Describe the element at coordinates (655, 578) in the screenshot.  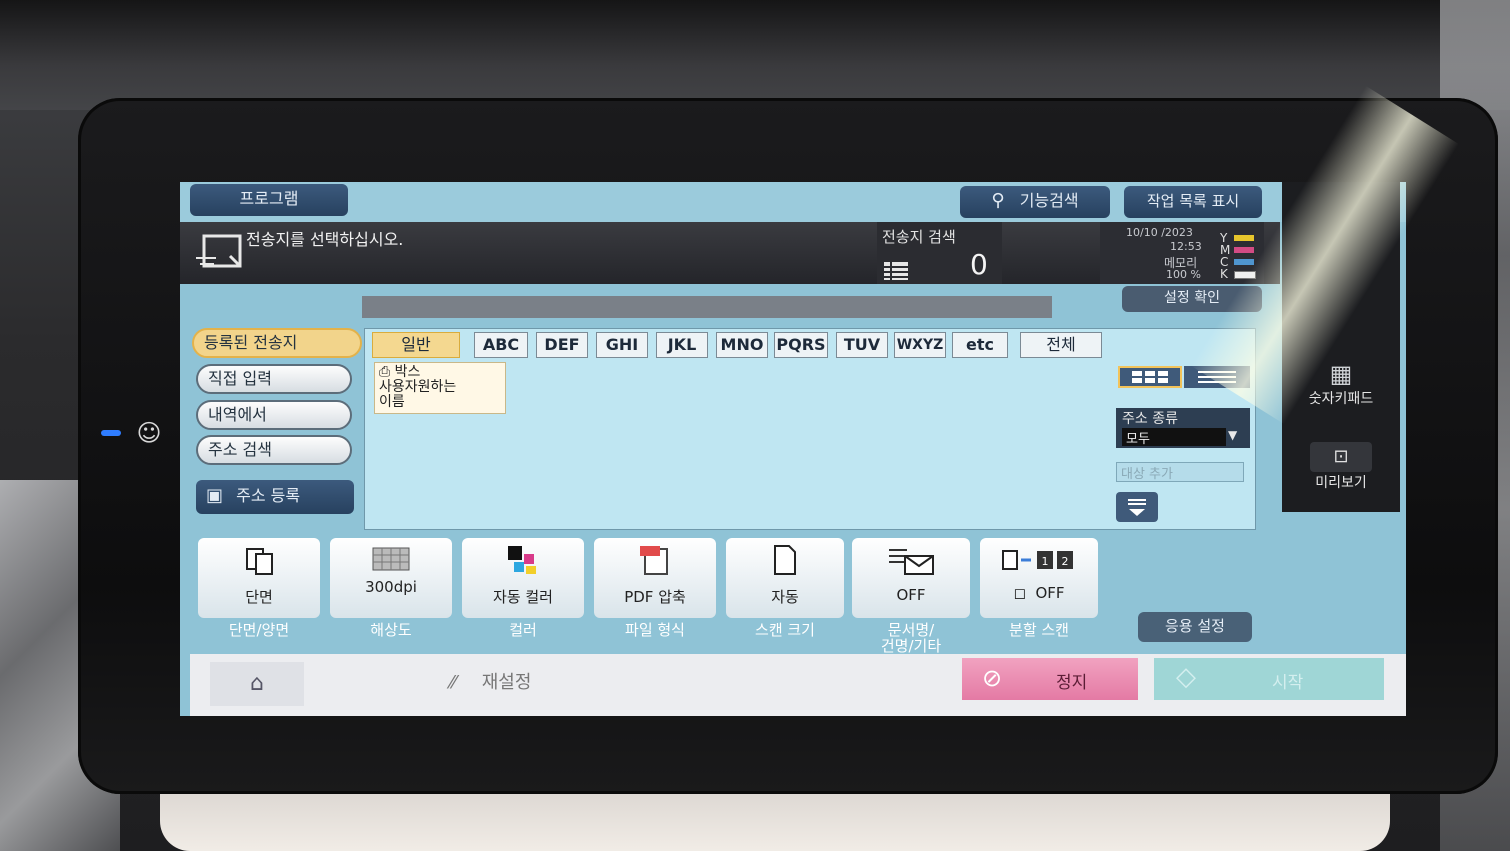
I see `func-file-format-button: PDF 압축` at that location.